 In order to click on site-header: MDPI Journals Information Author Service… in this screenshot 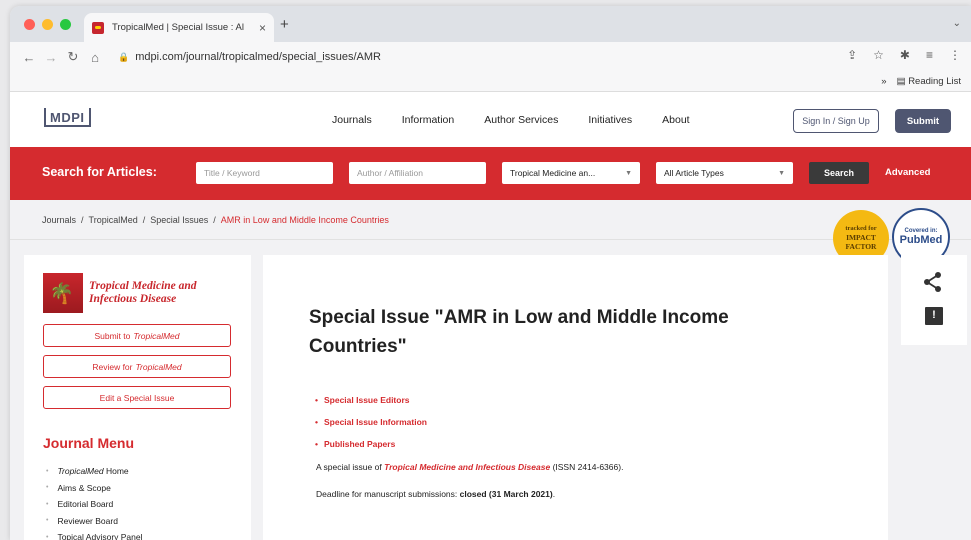, I will do `click(490, 119)`.